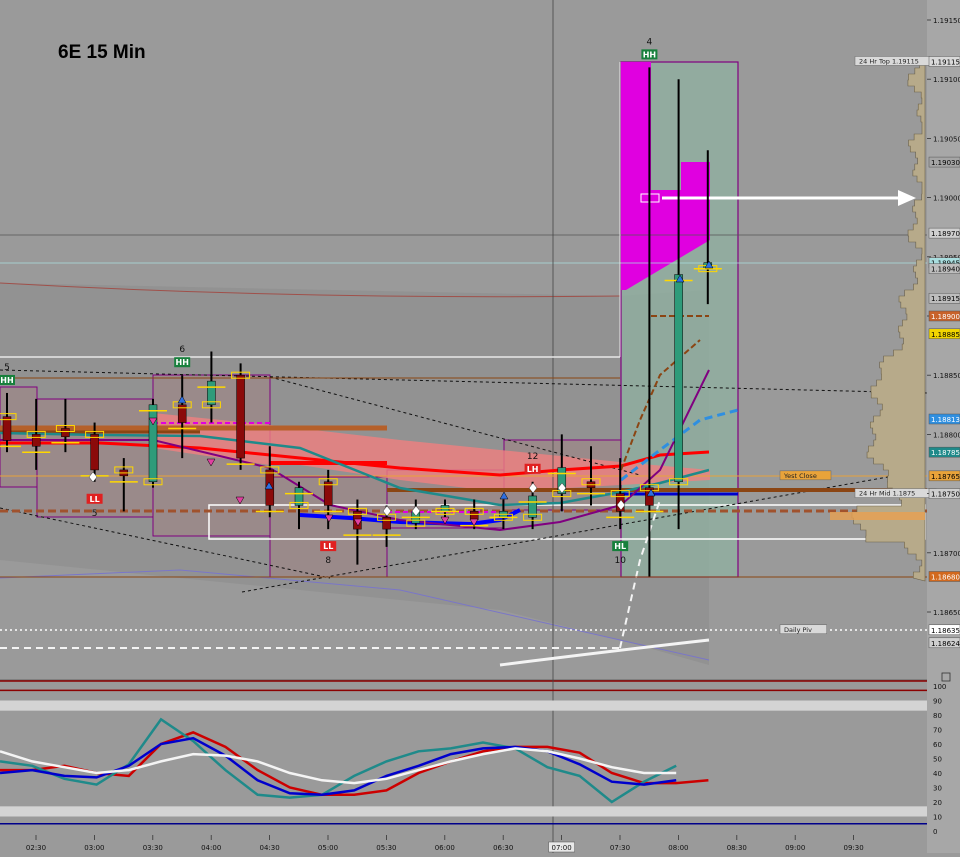 The width and height of the screenshot is (960, 857). I want to click on time-tick-1: 03:00, so click(94, 848).